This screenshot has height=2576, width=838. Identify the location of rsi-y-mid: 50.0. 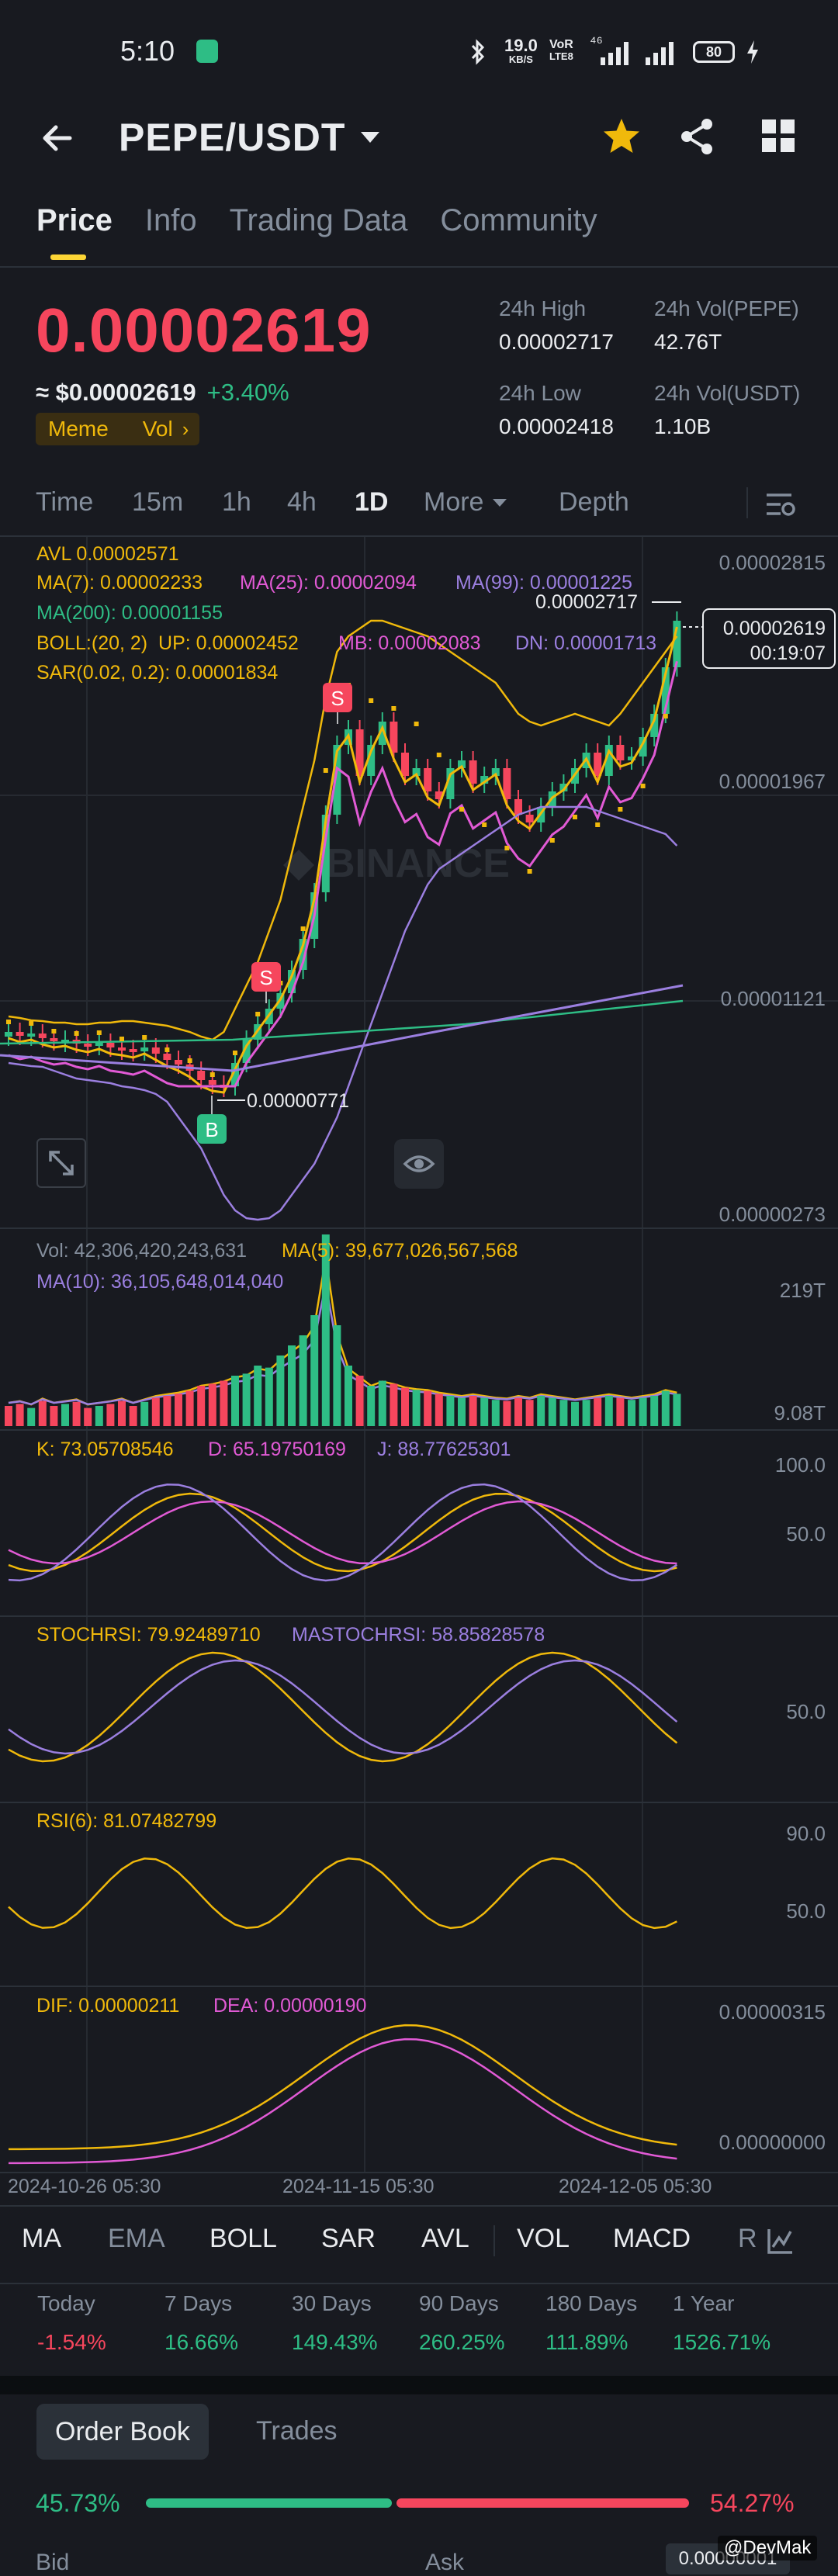
(806, 1911).